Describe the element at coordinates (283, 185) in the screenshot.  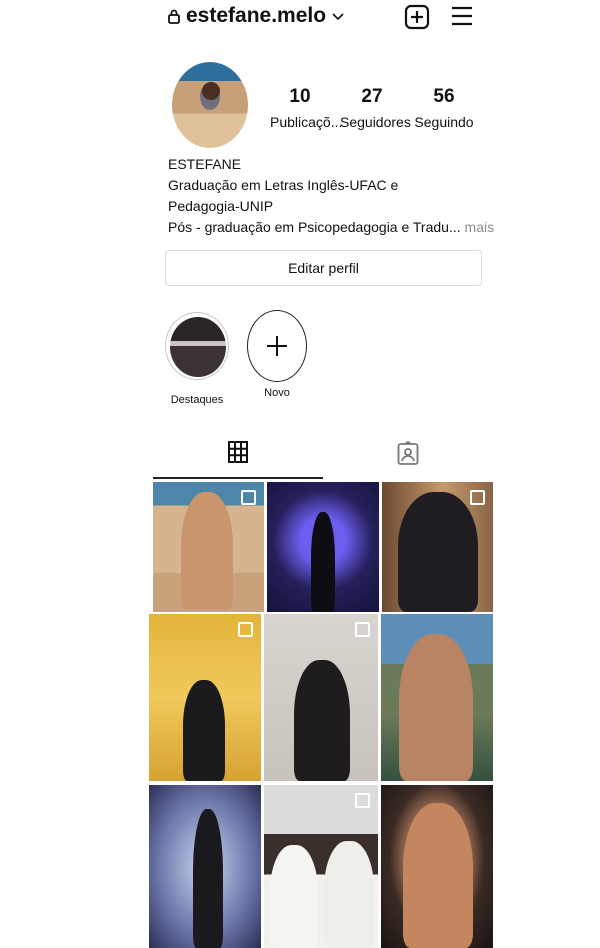
I see `bio-line: Graduação em Letras Inglês-UFAC e` at that location.